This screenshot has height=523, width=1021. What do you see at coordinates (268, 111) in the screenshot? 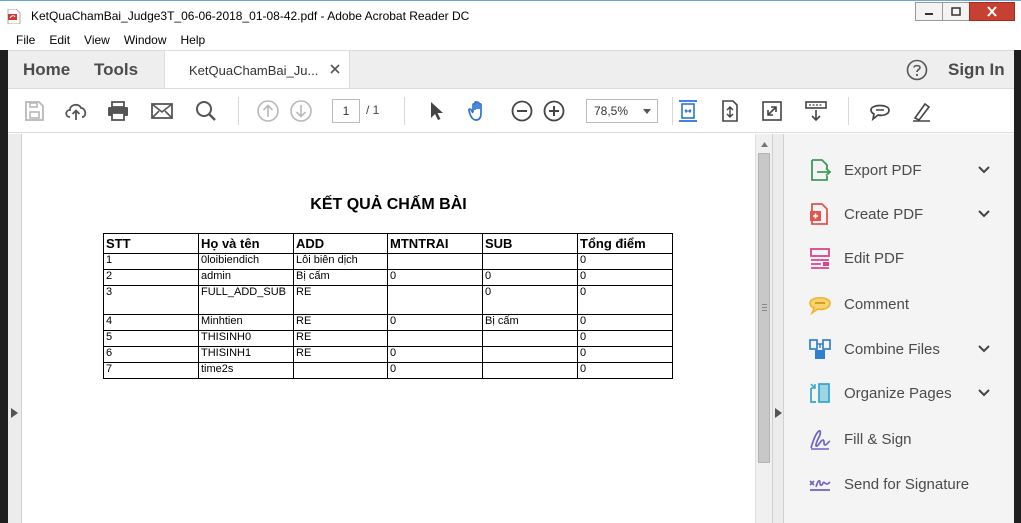
I see `previous-page-icon` at bounding box center [268, 111].